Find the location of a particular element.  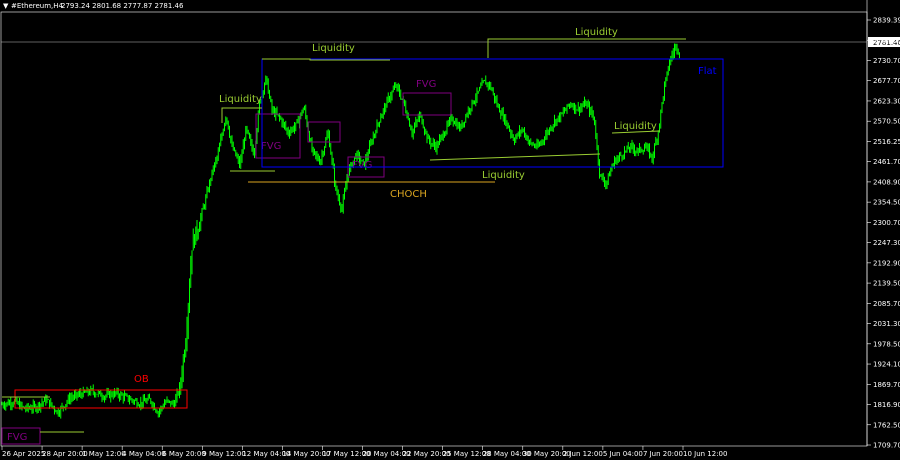

price-tick-label: 2139.50 is located at coordinates (886, 284).